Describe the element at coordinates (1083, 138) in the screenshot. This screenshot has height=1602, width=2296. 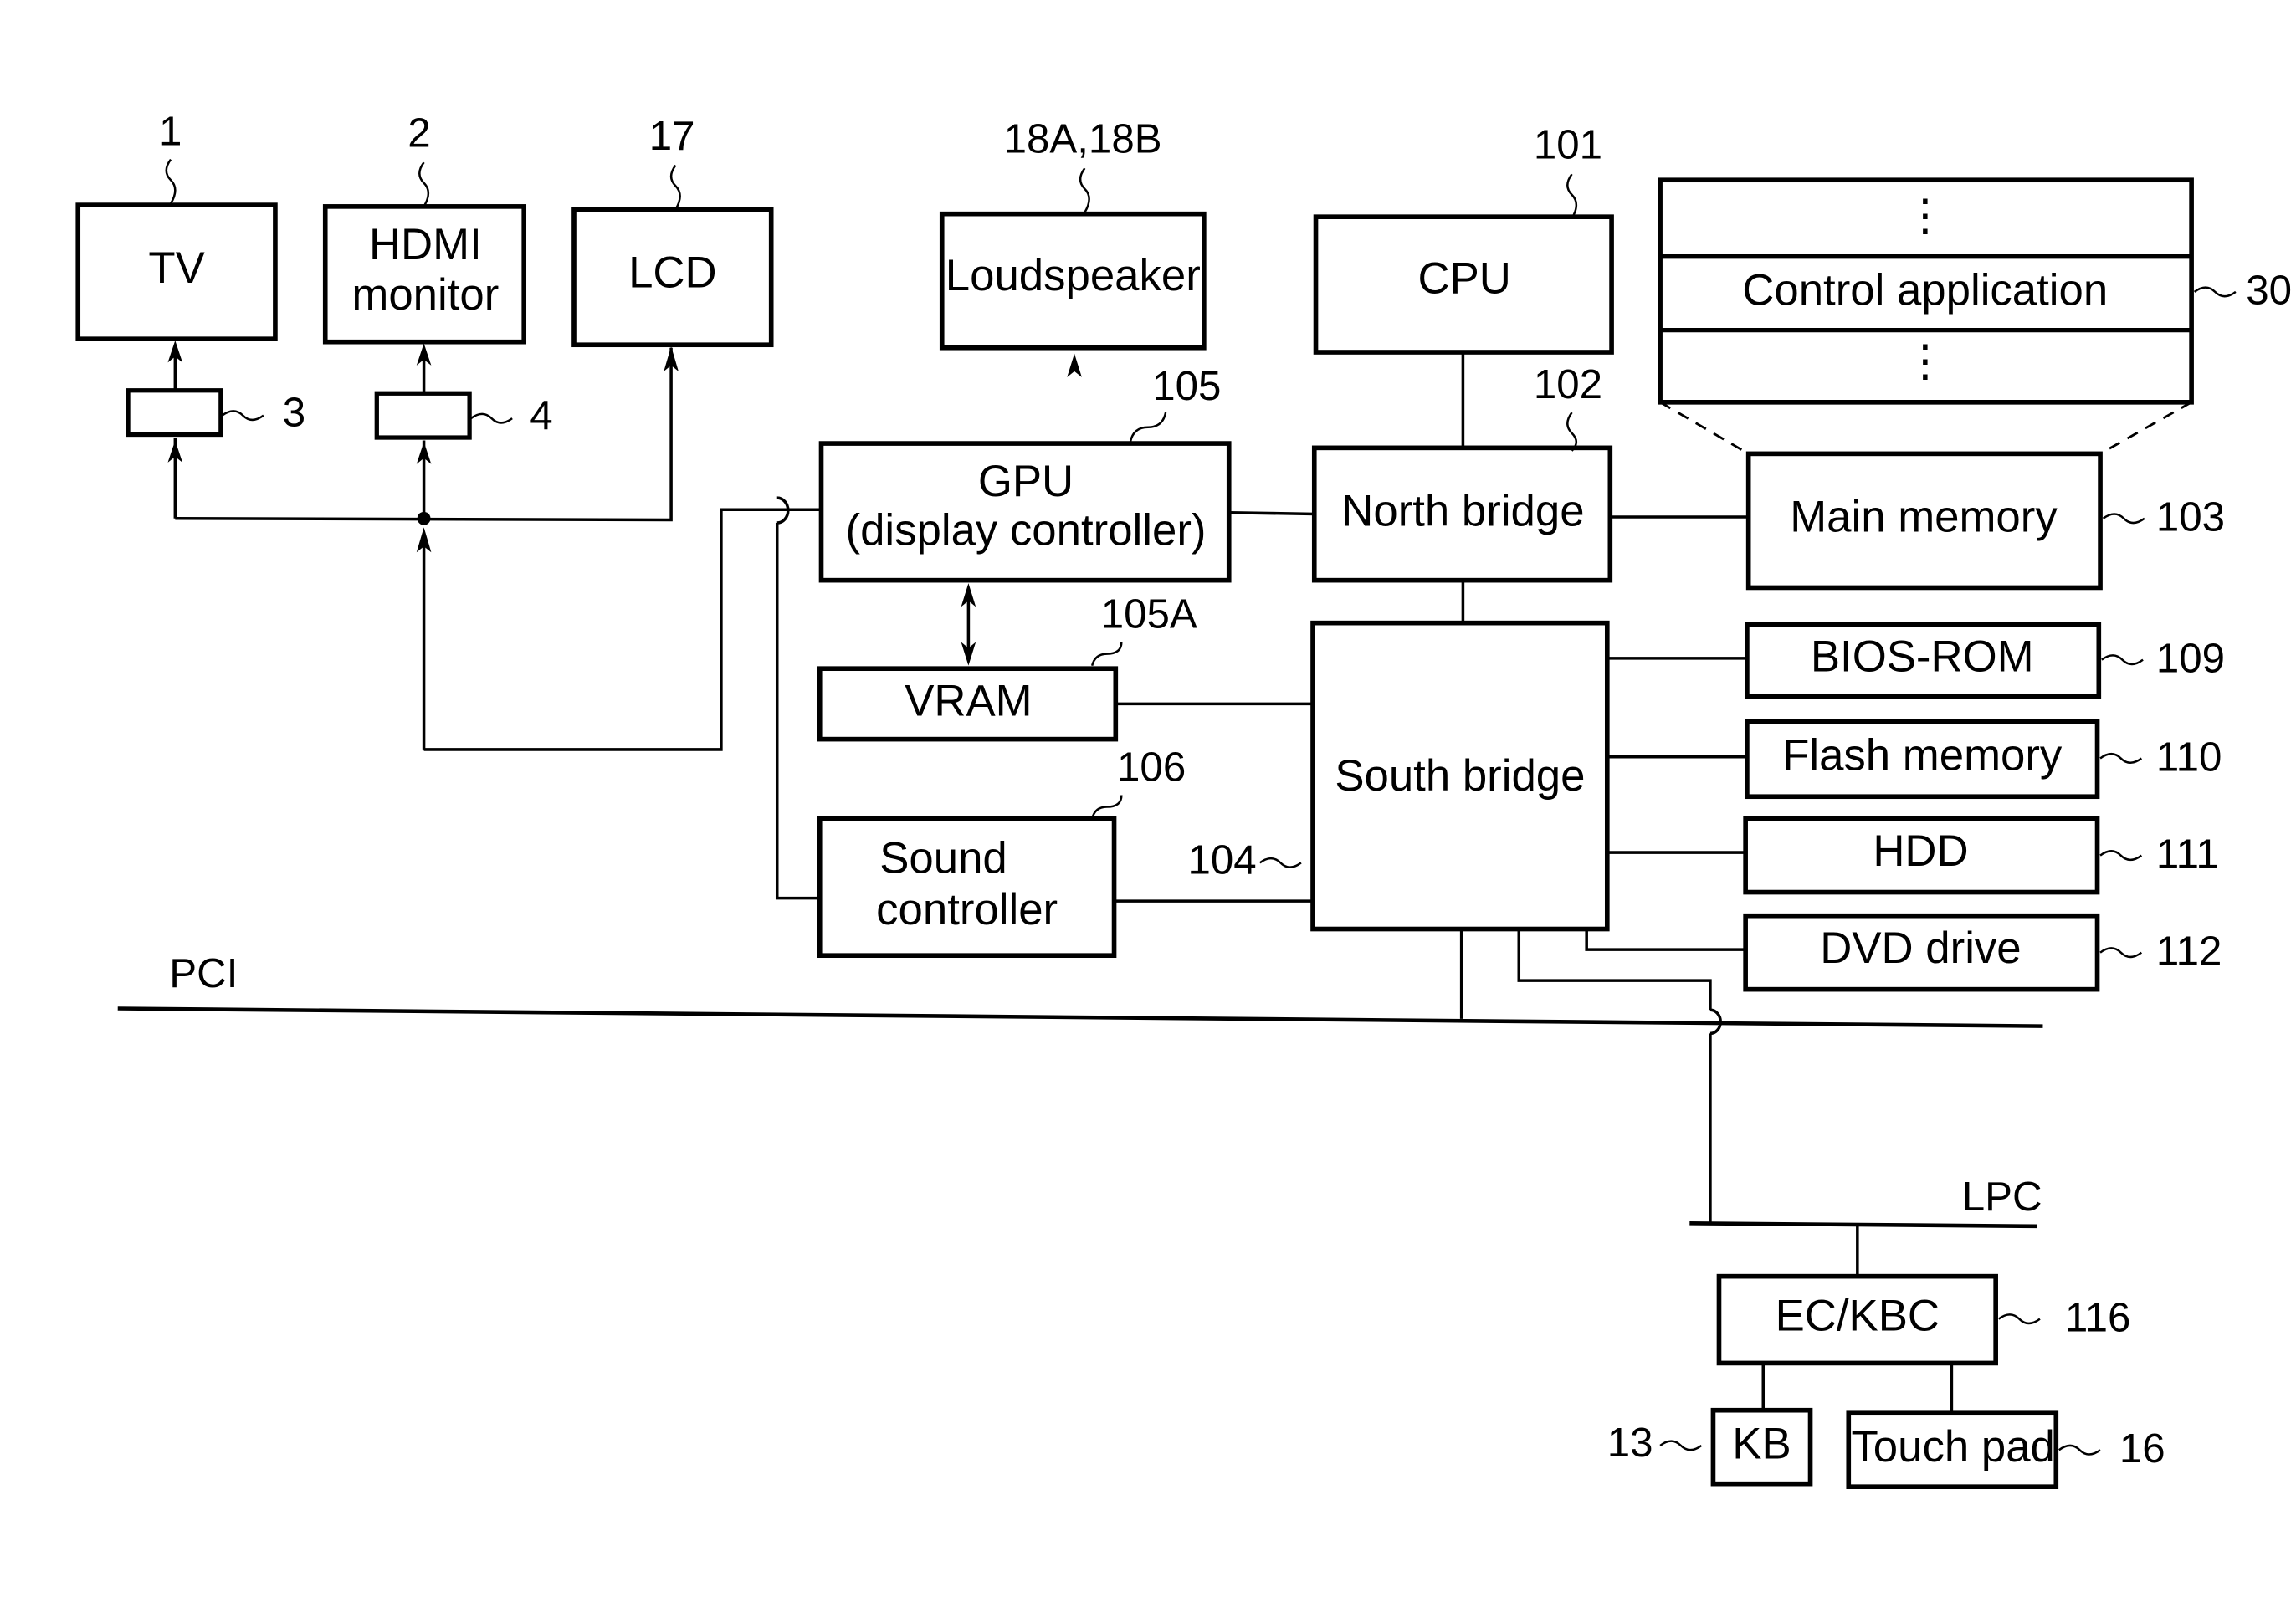
I see `loudspeaker-ref: 18A,18B` at that location.